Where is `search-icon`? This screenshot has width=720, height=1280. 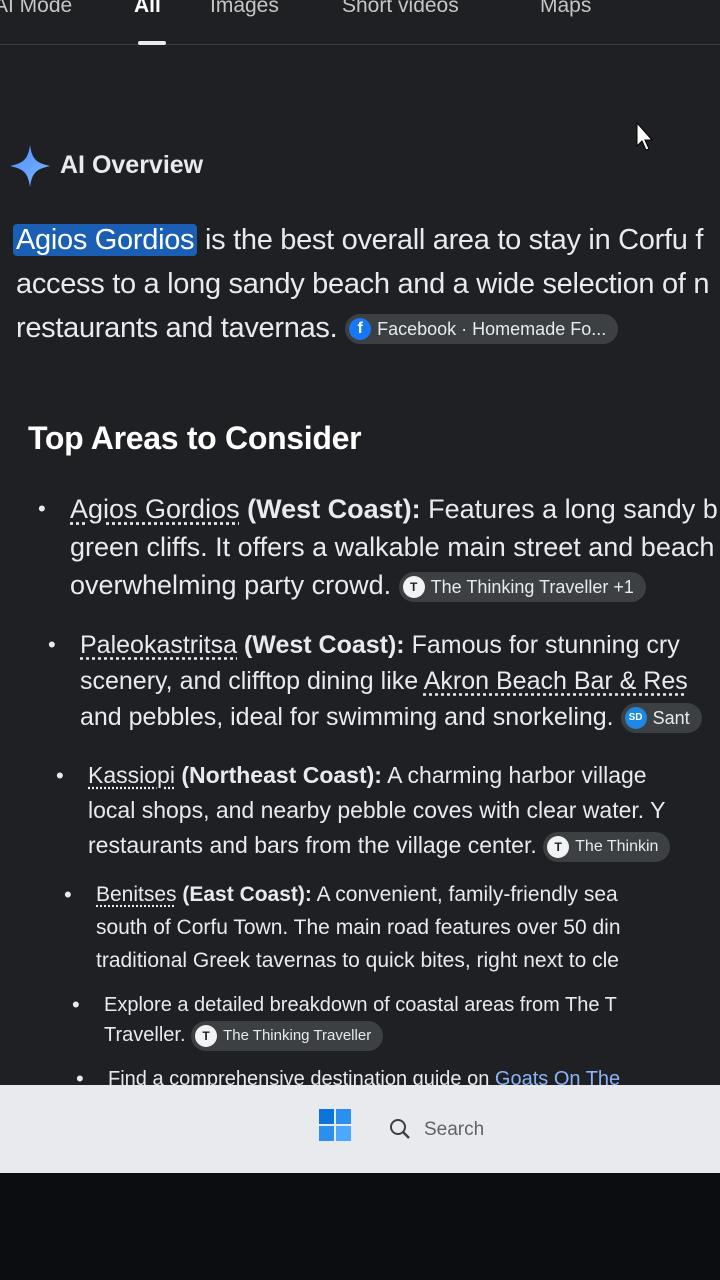 search-icon is located at coordinates (400, 1129).